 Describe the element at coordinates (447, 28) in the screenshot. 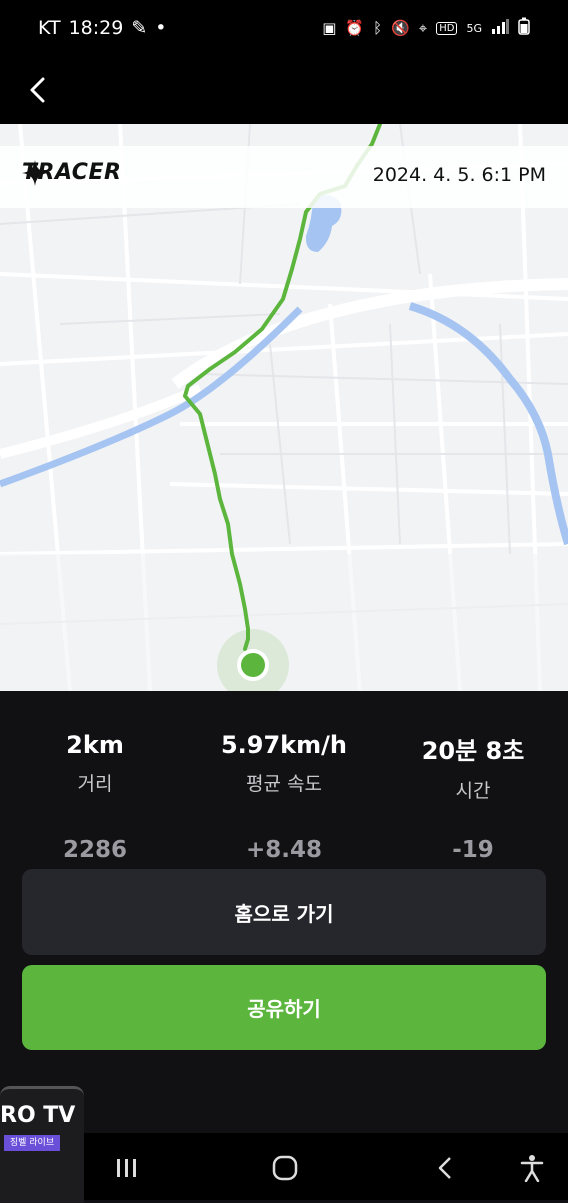

I see `hd-icon: HD` at that location.